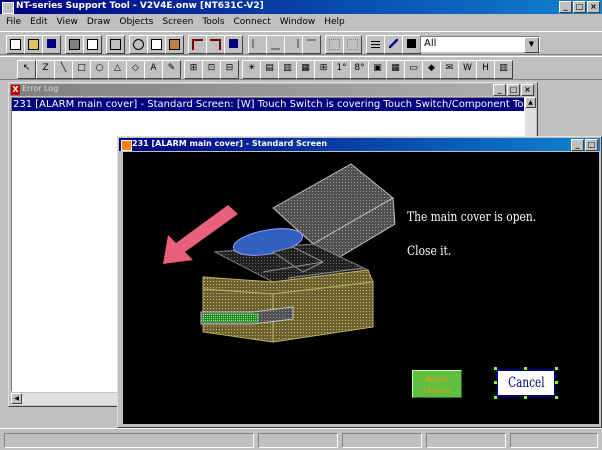 The height and width of the screenshot is (450, 602). Describe the element at coordinates (129, 440) in the screenshot. I see `status-panel-main` at that location.